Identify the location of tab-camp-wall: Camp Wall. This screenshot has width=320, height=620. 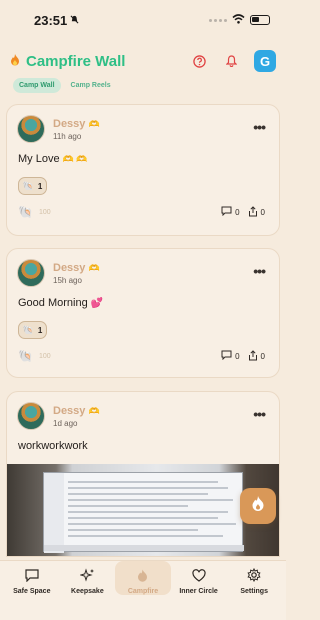
(37, 85).